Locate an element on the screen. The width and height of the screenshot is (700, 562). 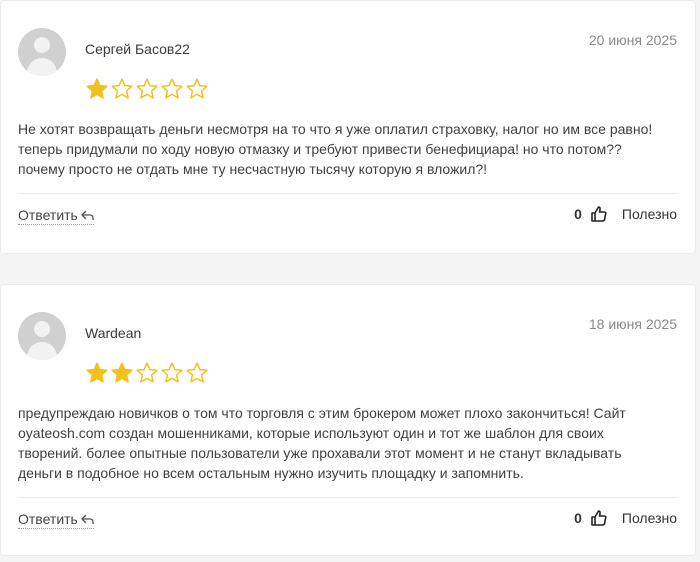
review-author: Сергей Басов22 is located at coordinates (137, 49).